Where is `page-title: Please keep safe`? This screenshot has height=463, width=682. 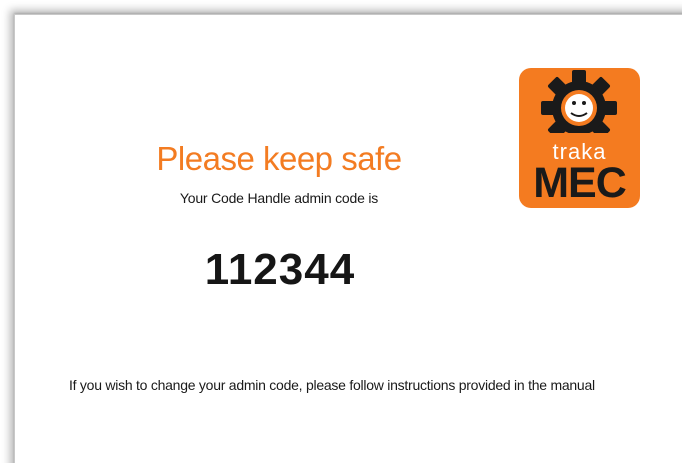
page-title: Please keep safe is located at coordinates (279, 158).